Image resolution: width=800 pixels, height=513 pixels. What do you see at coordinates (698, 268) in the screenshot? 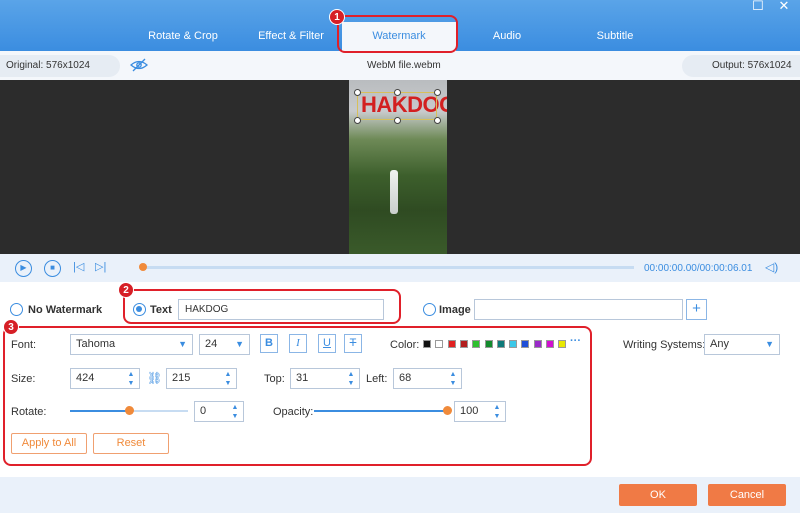
I see `timecode: 00:00:00.00/00:00:06.01` at bounding box center [698, 268].